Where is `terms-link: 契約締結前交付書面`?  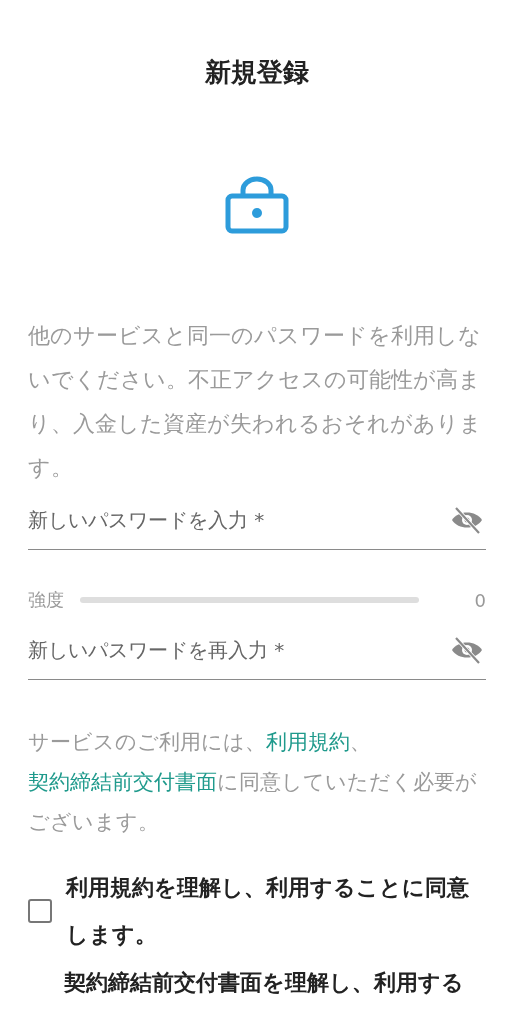 terms-link: 契約締結前交付書面 is located at coordinates (122, 782).